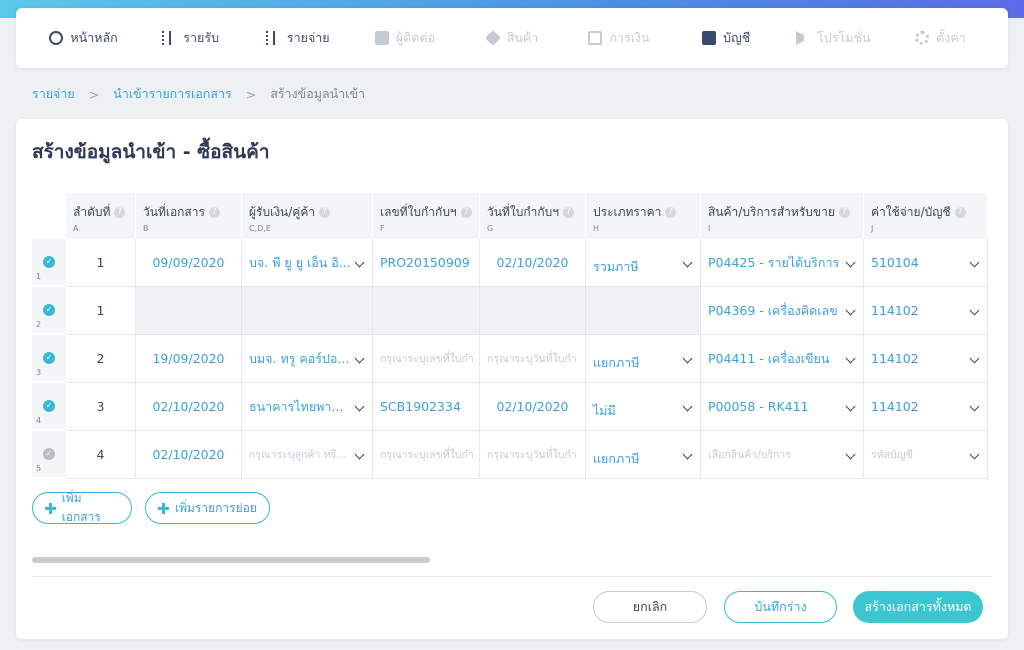 The width and height of the screenshot is (1024, 650). I want to click on megaphone-icon, so click(803, 38).